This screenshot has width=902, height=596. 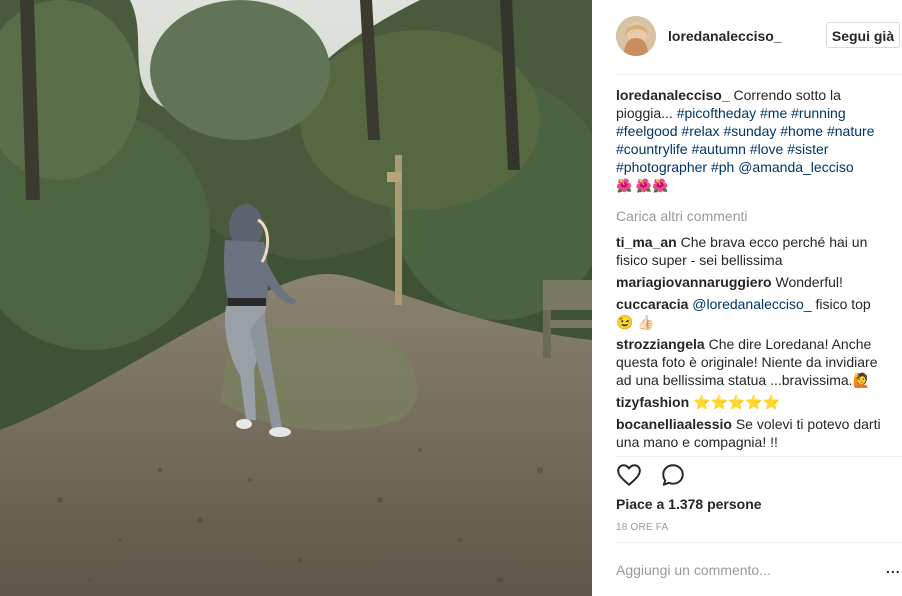 What do you see at coordinates (652, 149) in the screenshot?
I see `hashtag-link: #countrylife` at bounding box center [652, 149].